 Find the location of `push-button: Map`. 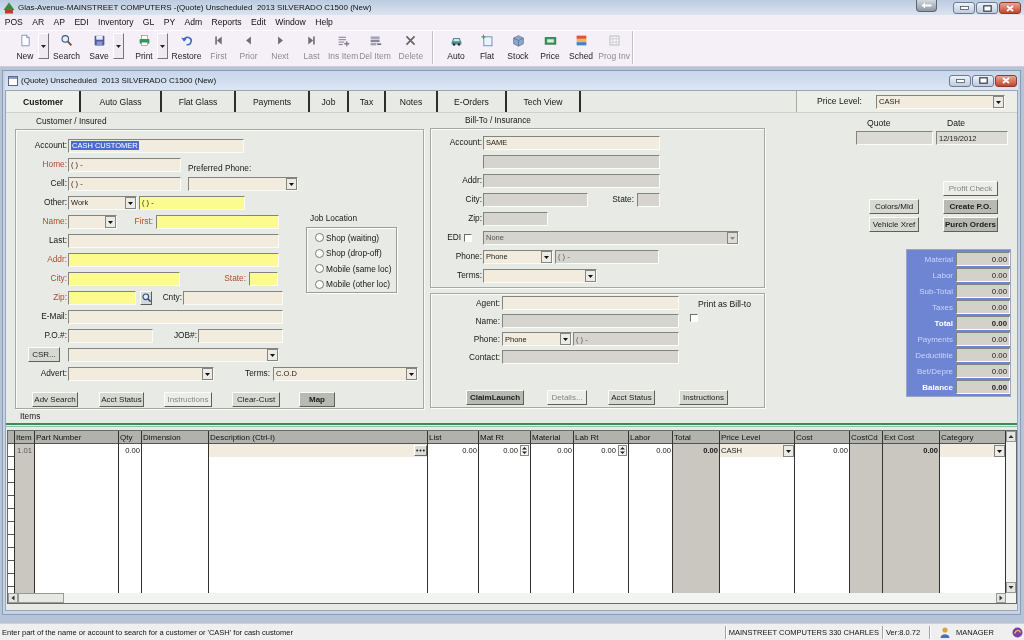

push-button: Map is located at coordinates (317, 399).